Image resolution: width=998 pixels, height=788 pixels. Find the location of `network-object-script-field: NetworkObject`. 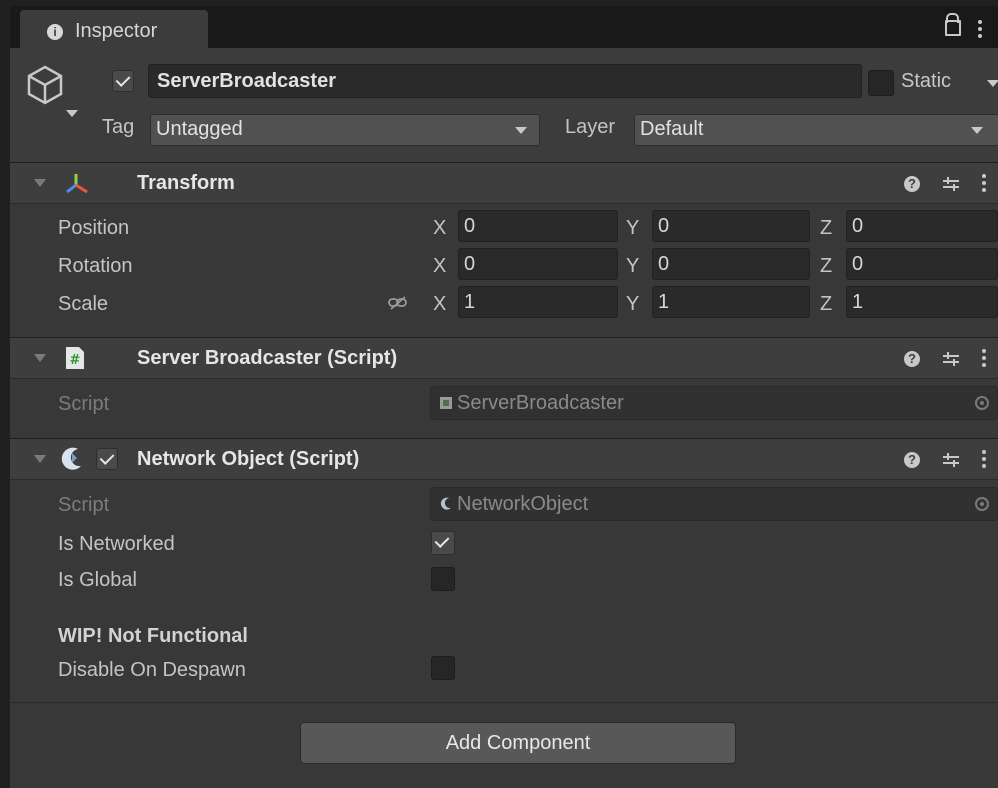

network-object-script-field: NetworkObject is located at coordinates (714, 504).